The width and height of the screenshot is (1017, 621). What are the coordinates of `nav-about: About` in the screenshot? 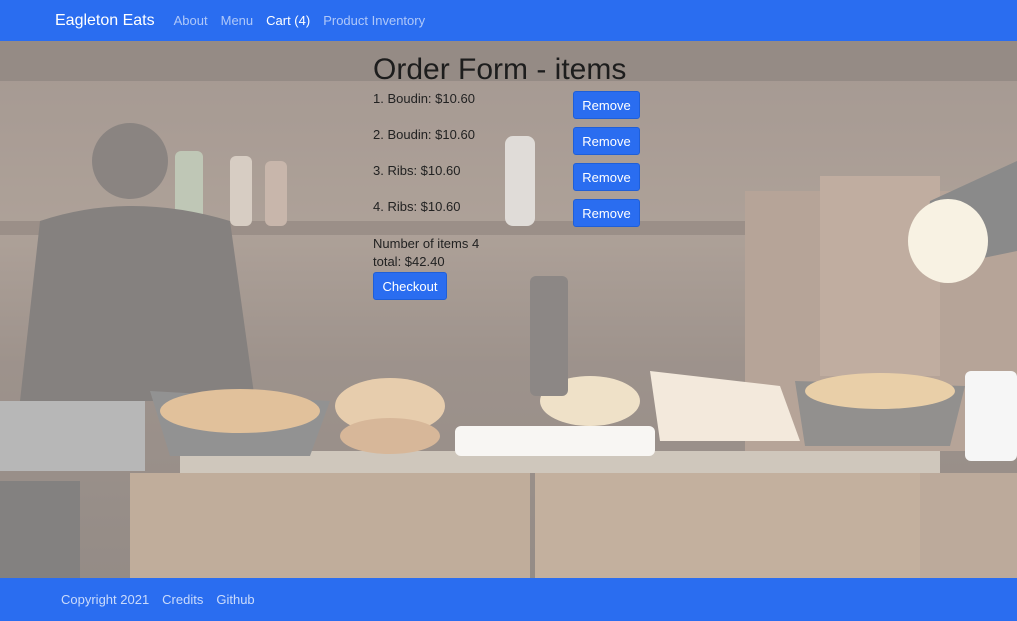 It's located at (191, 20).